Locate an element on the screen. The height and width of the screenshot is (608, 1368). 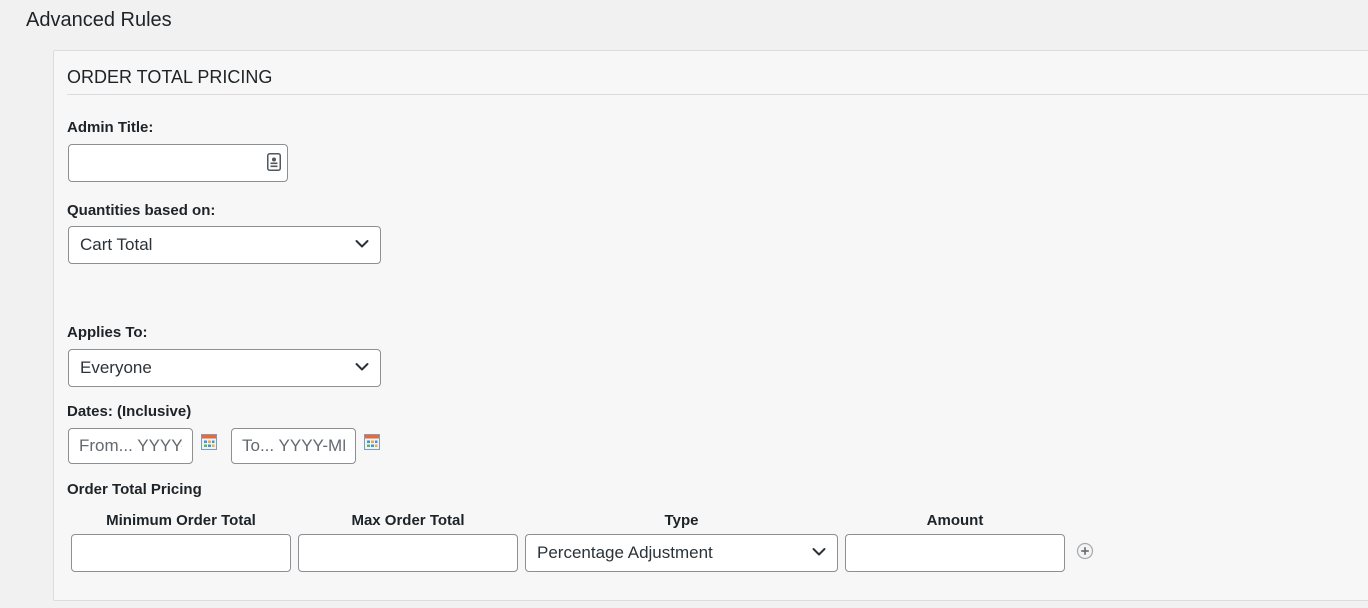
applies-to-label: Applies To: is located at coordinates (107, 332).